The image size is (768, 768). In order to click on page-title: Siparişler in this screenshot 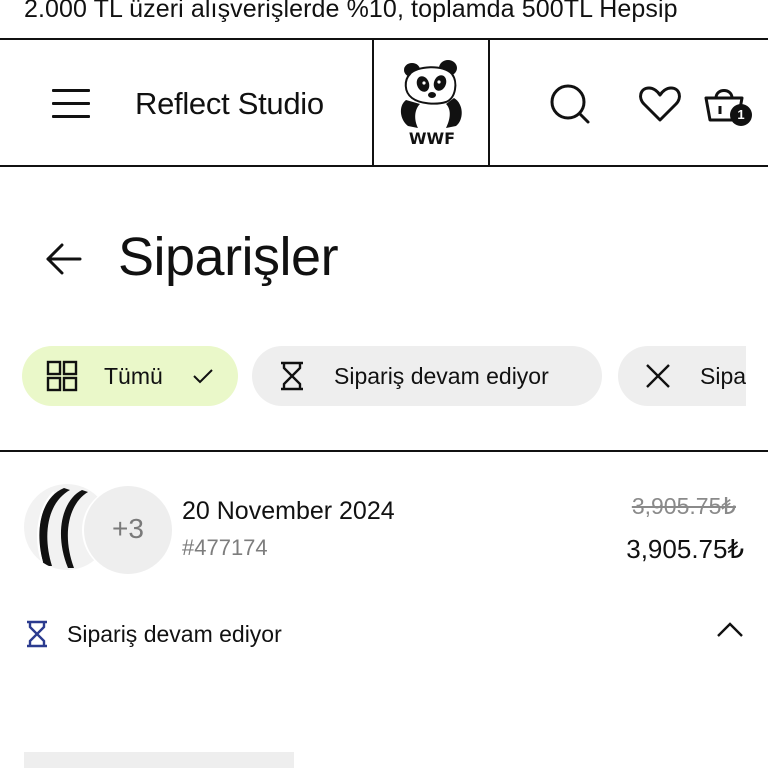, I will do `click(228, 257)`.